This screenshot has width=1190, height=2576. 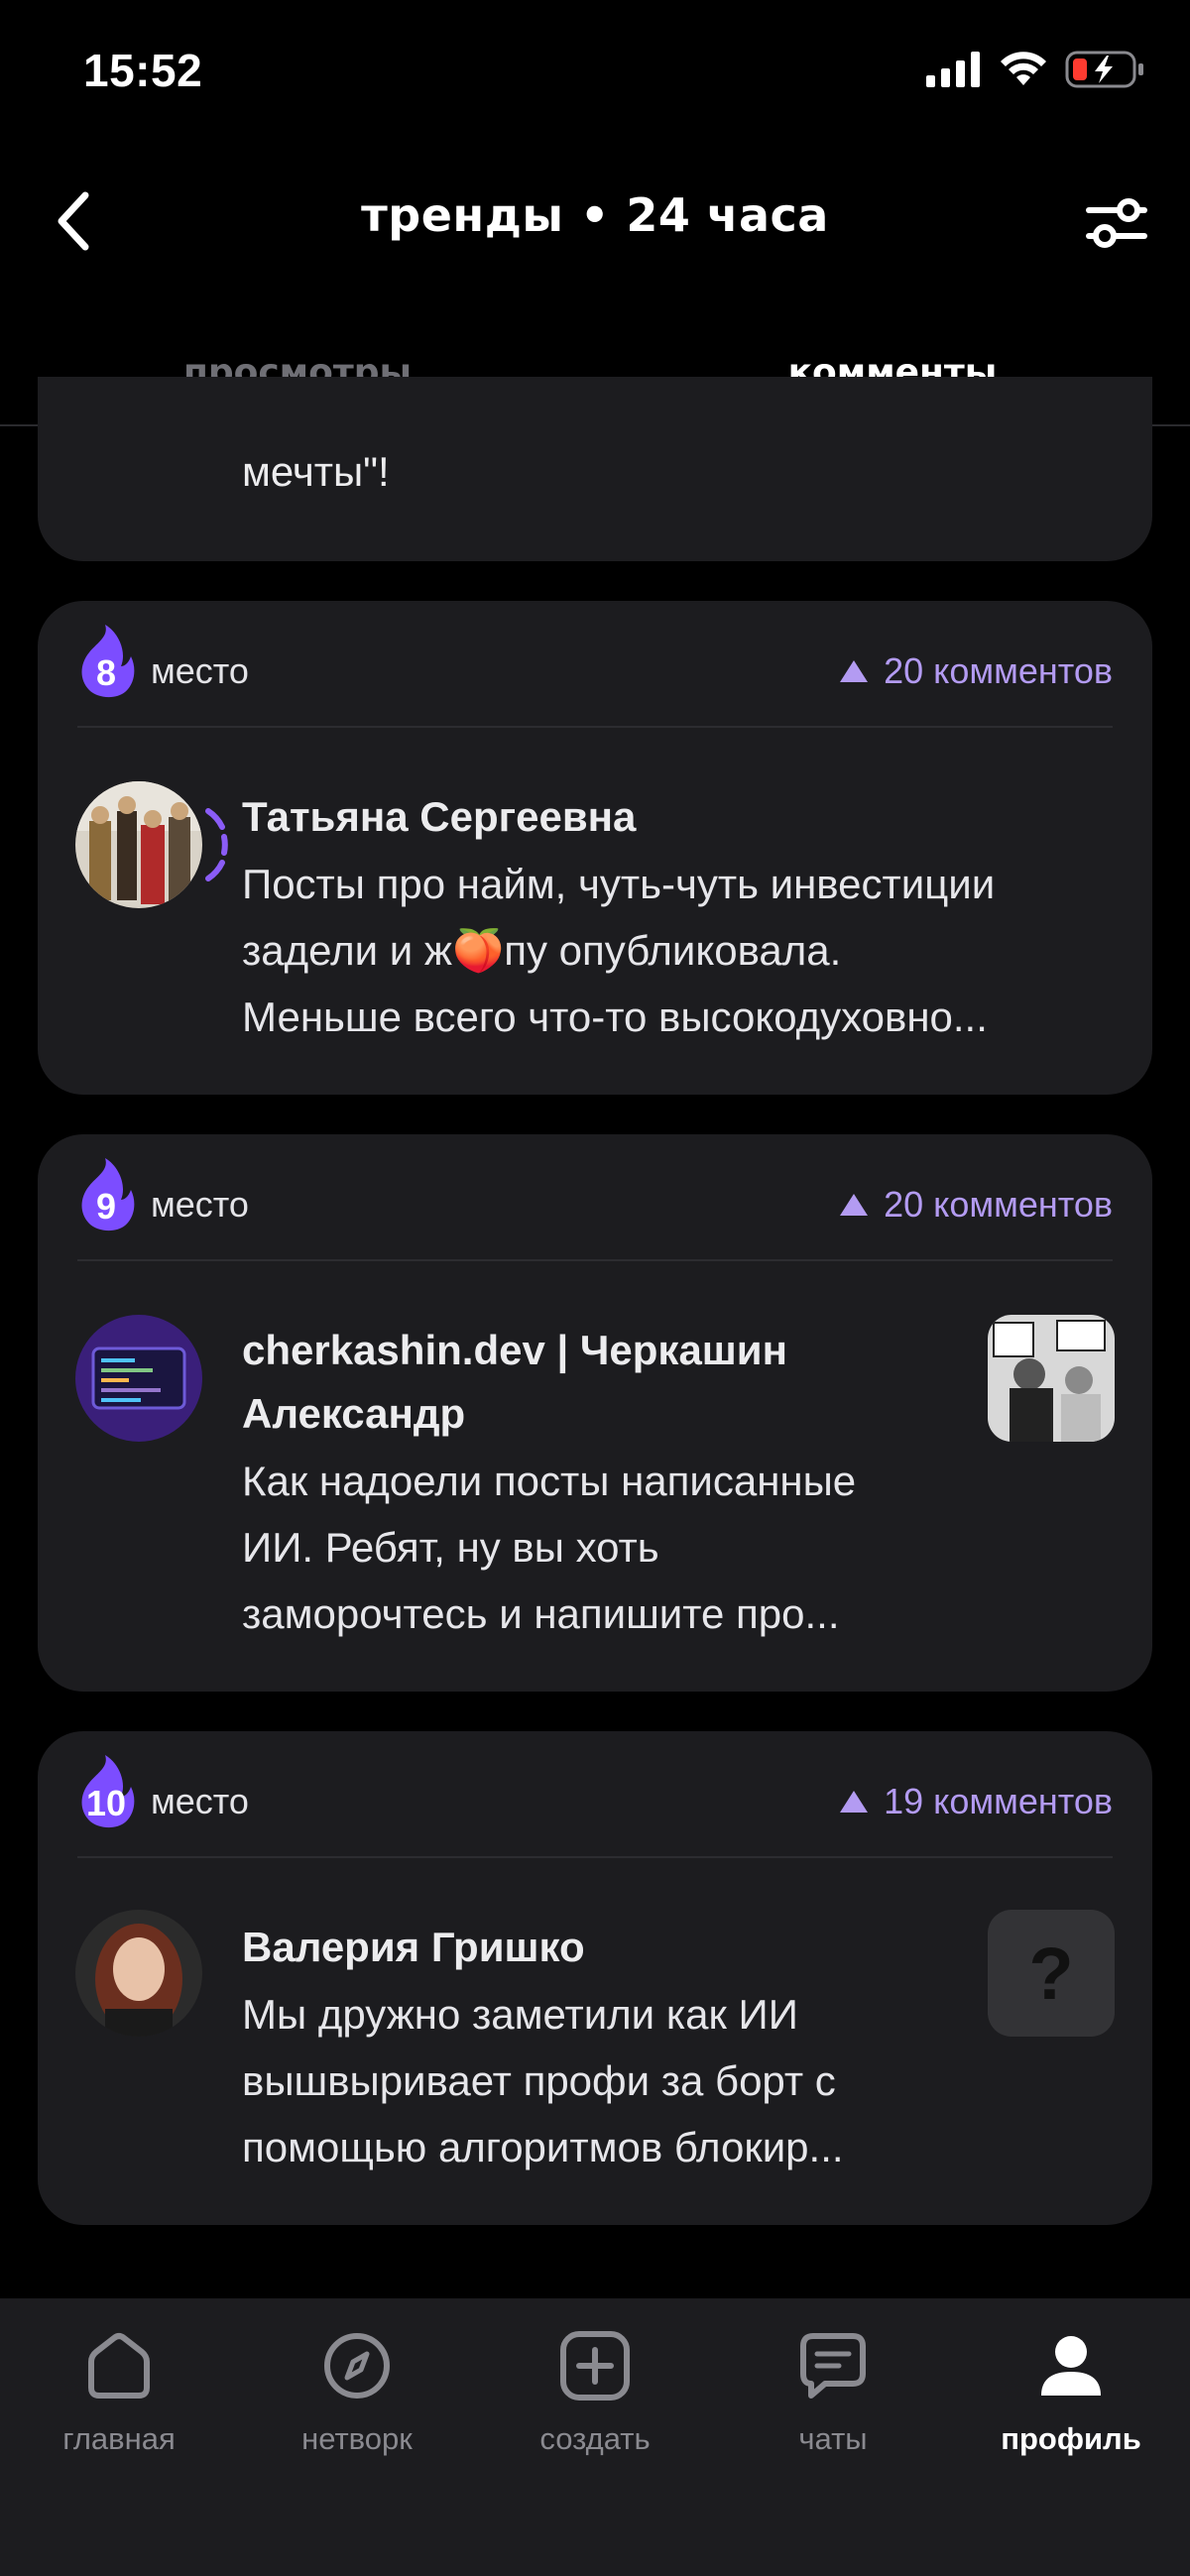 I want to click on nav-label: нетворк, so click(x=357, y=2438).